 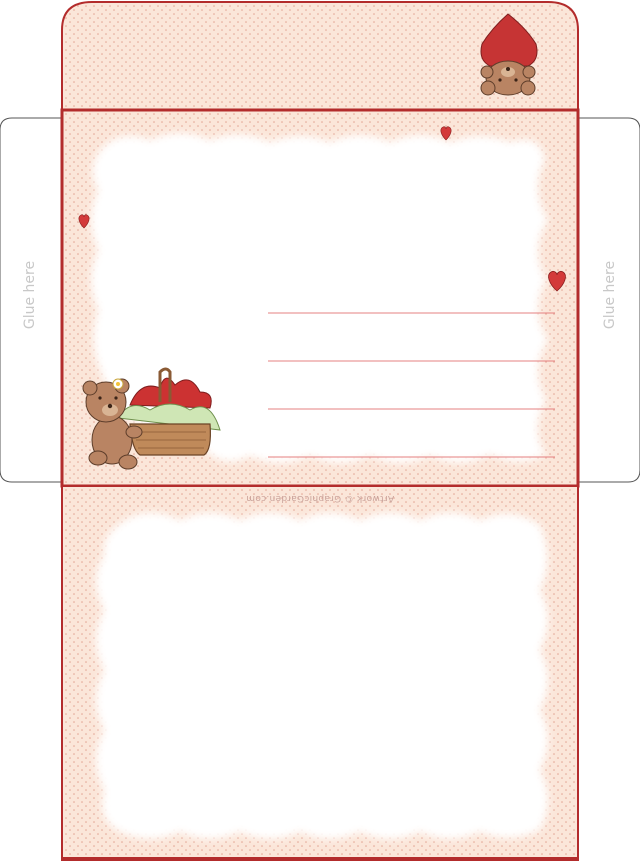 I want to click on credit-text: Artwork © GraphicGarden.com, so click(x=320, y=498).